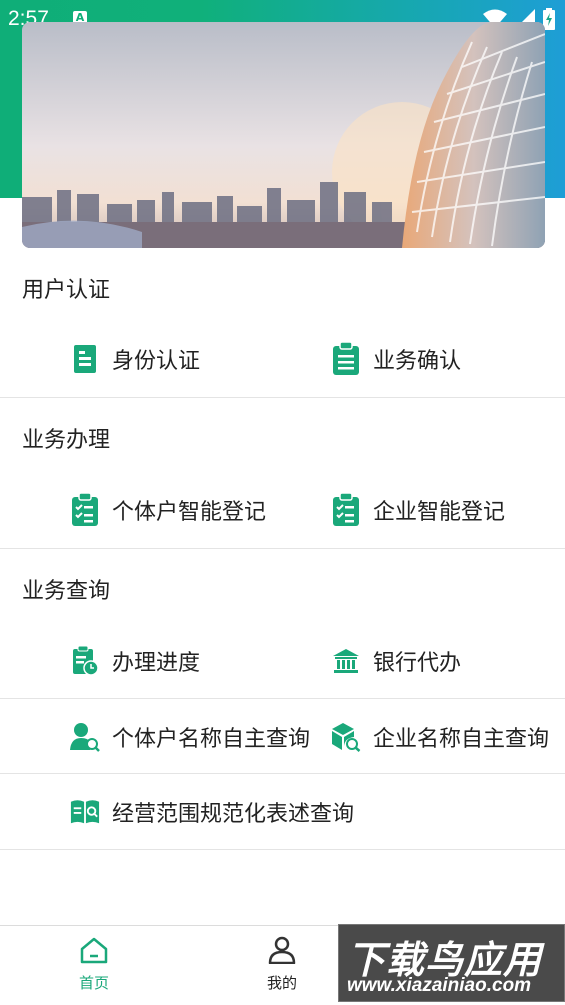 This screenshot has height=1005, width=565. What do you see at coordinates (85, 661) in the screenshot?
I see `progress-clock-icon` at bounding box center [85, 661].